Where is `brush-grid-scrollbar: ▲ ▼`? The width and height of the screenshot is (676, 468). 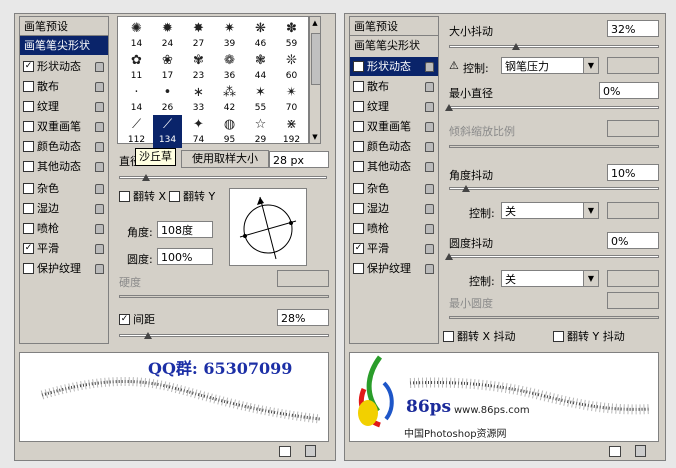 brush-grid-scrollbar: ▲ ▼ is located at coordinates (315, 80).